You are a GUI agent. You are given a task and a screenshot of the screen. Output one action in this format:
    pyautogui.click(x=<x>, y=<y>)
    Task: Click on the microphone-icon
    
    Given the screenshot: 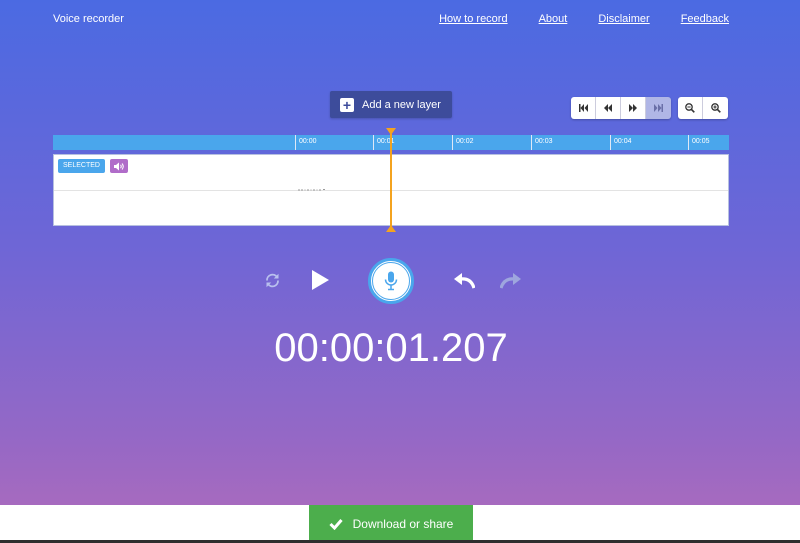 What is the action you would take?
    pyautogui.click(x=391, y=281)
    